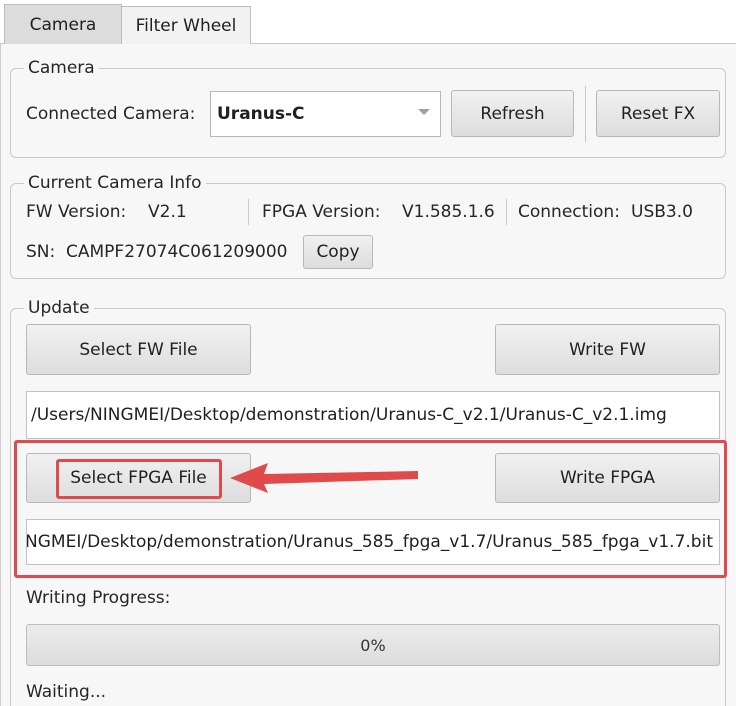 Image resolution: width=736 pixels, height=706 pixels. Describe the element at coordinates (321, 212) in the screenshot. I see `fpga-version-label: FPGA Version:` at that location.